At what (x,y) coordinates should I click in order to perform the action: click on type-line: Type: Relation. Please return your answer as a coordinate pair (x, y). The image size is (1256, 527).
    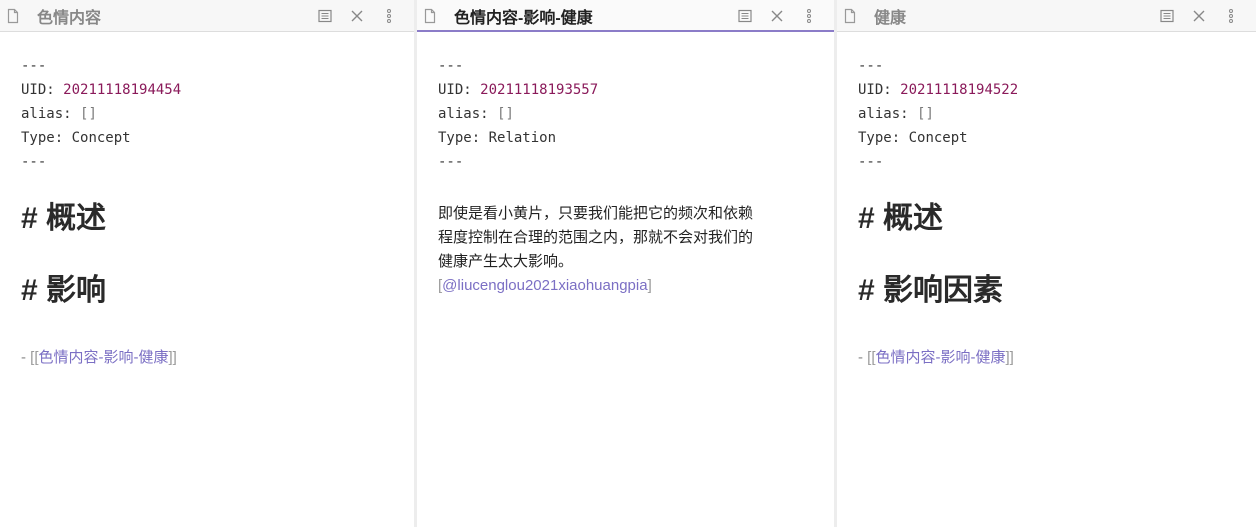
    Looking at the image, I should click on (497, 138).